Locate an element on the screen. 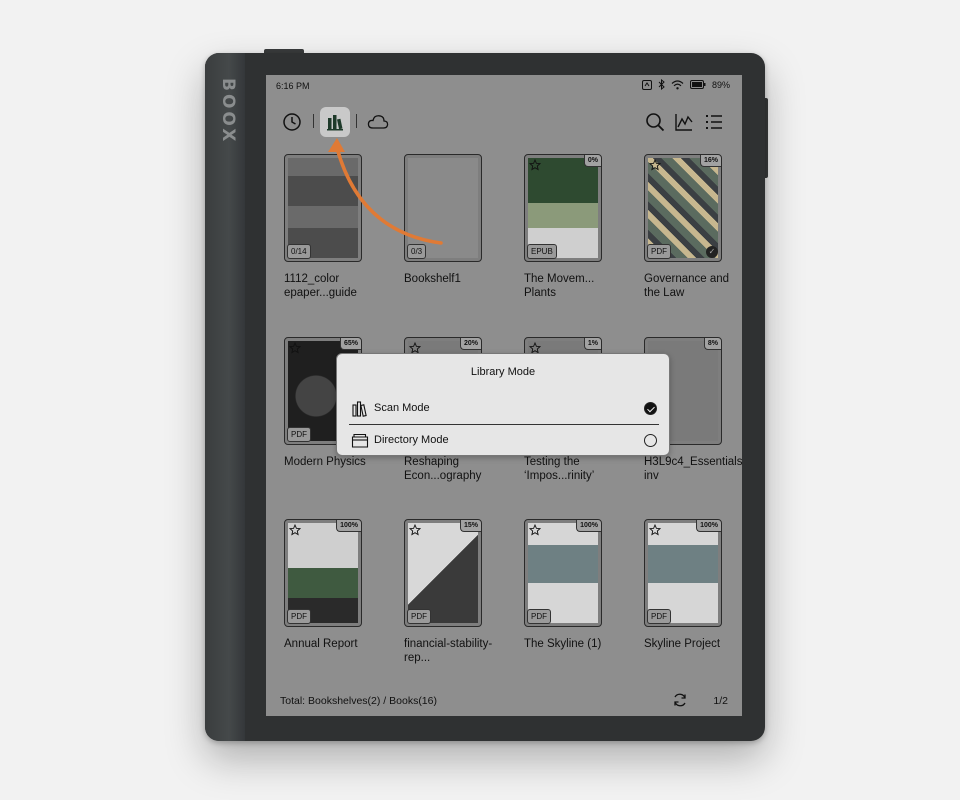  toolbar is located at coordinates (504, 121).